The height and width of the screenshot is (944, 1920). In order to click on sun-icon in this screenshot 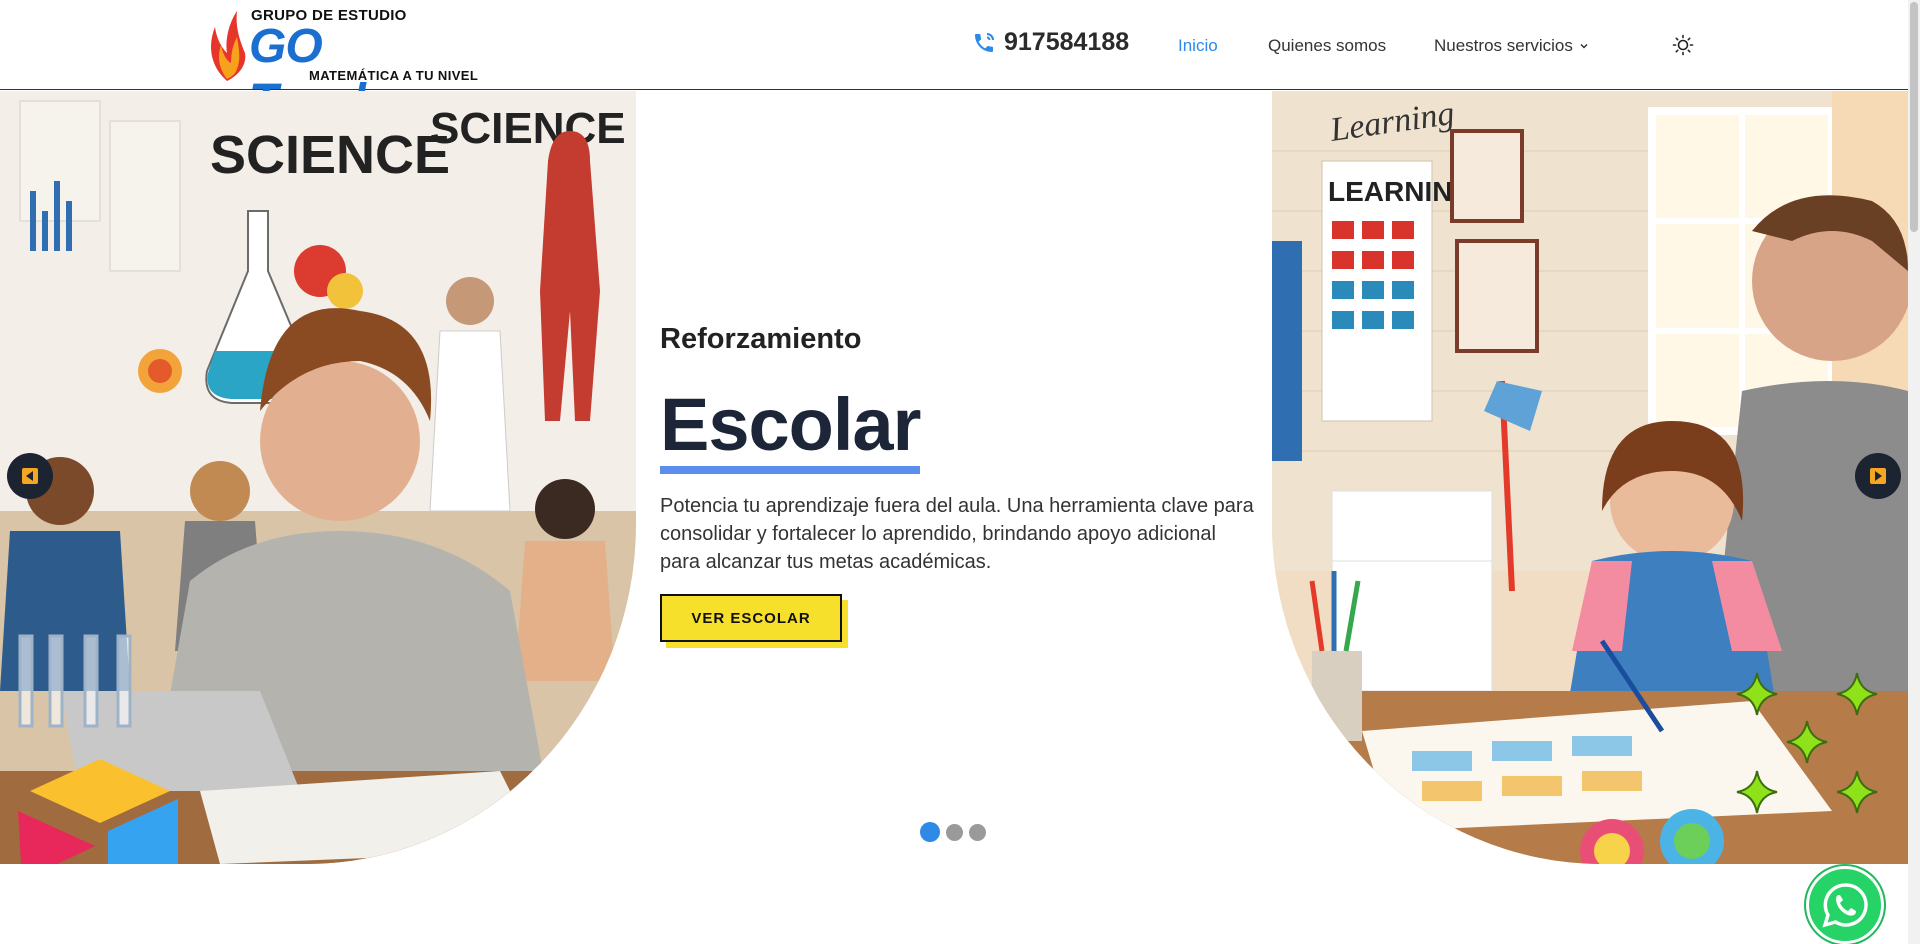, I will do `click(1683, 45)`.